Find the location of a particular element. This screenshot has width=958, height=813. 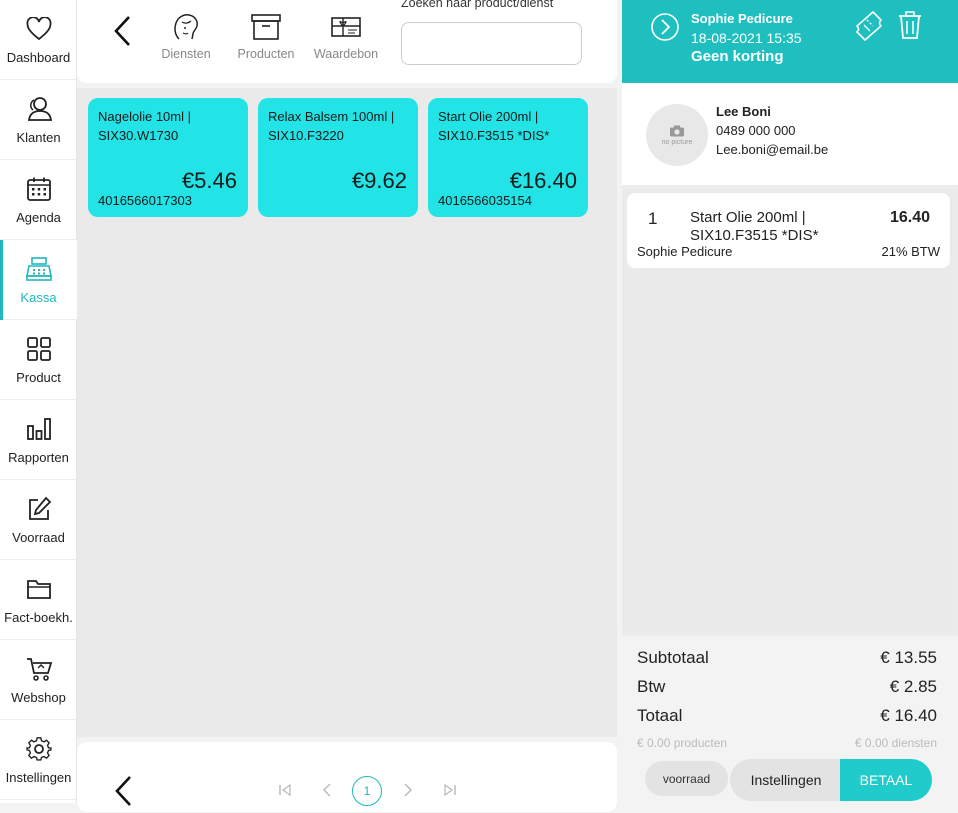

product-card: Relax Balsem 100ml | SIX10.F3220 €9.62 is located at coordinates (338, 157).